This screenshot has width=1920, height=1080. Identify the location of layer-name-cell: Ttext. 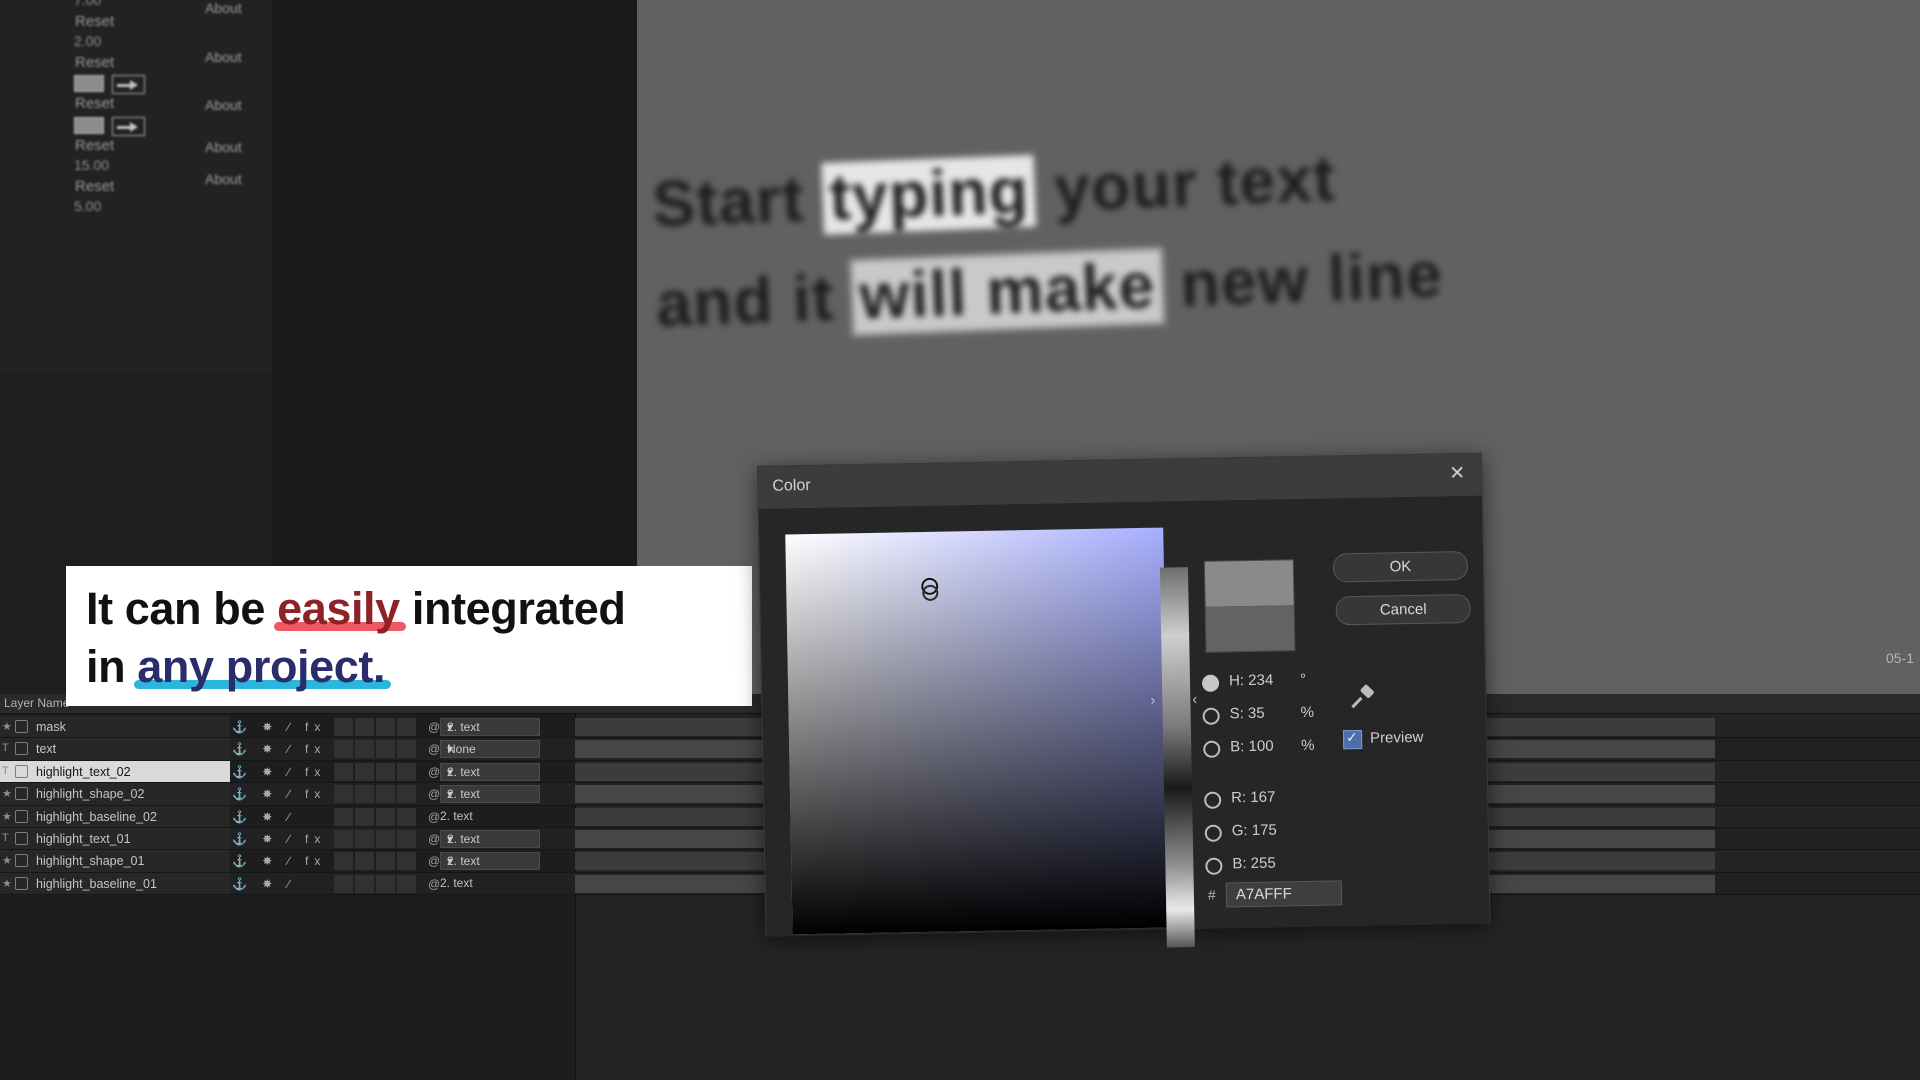
(115, 749).